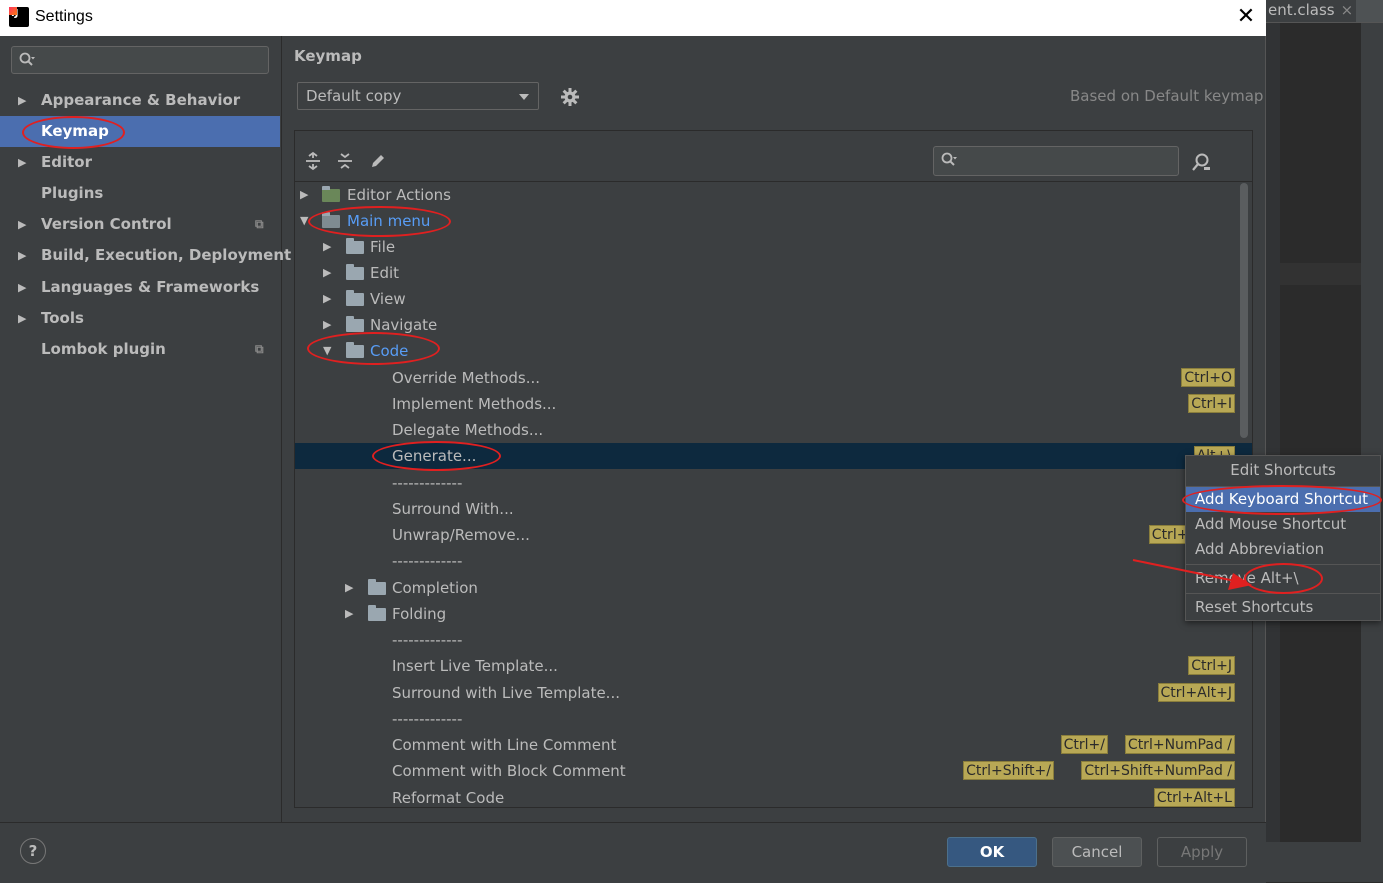  I want to click on window-title: Settings, so click(64, 16).